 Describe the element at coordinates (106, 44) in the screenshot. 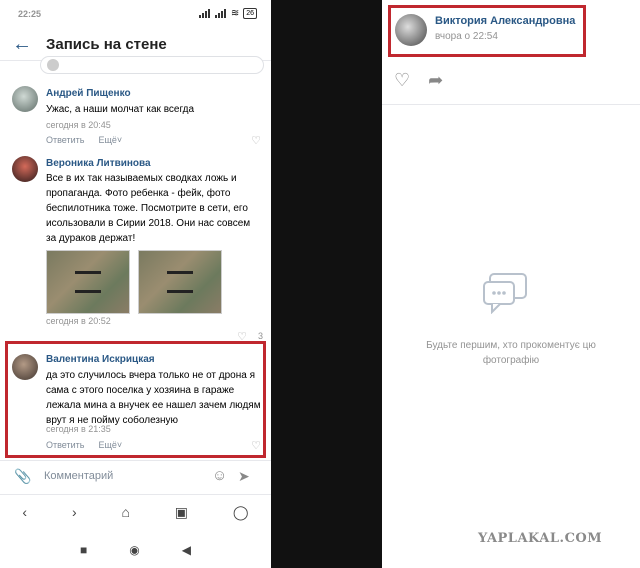

I see `page-title: Запись на стене` at that location.